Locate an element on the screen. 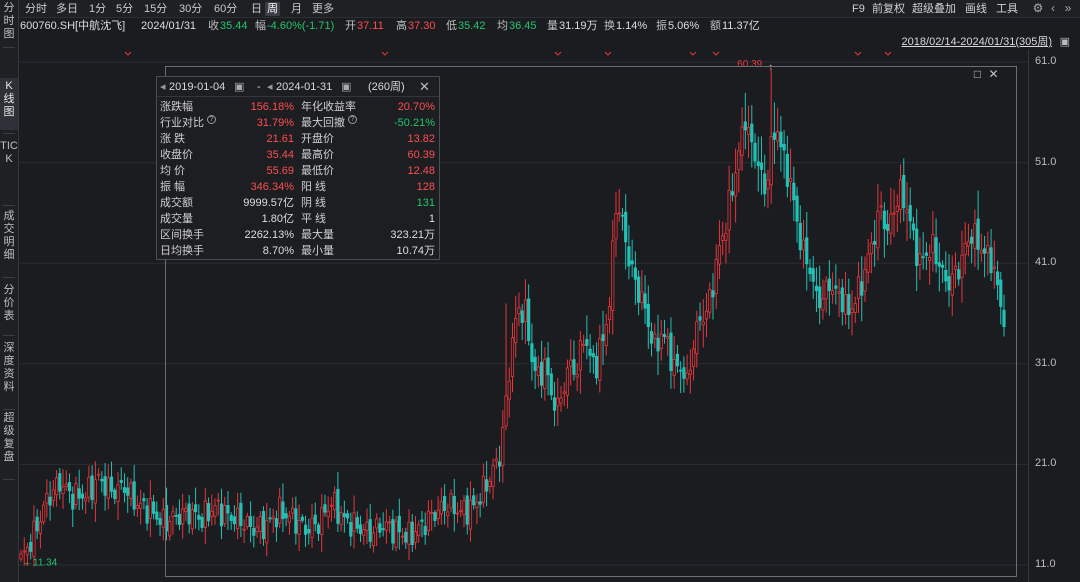 The image size is (1080, 582). stat-row: 成交量 1.80亿平 线 1 is located at coordinates (298, 219).